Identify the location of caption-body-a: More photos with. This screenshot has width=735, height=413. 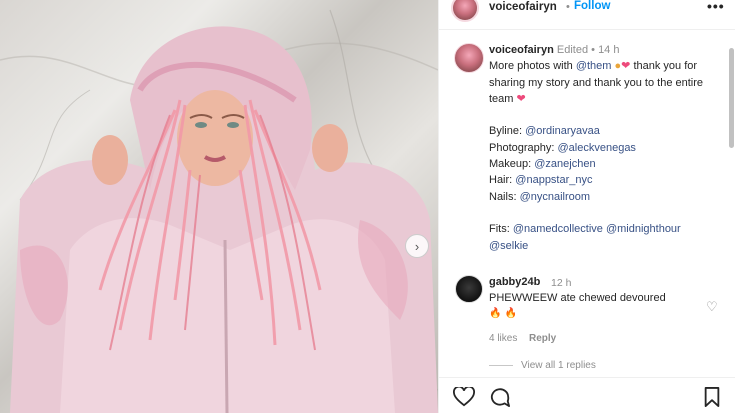
(531, 66).